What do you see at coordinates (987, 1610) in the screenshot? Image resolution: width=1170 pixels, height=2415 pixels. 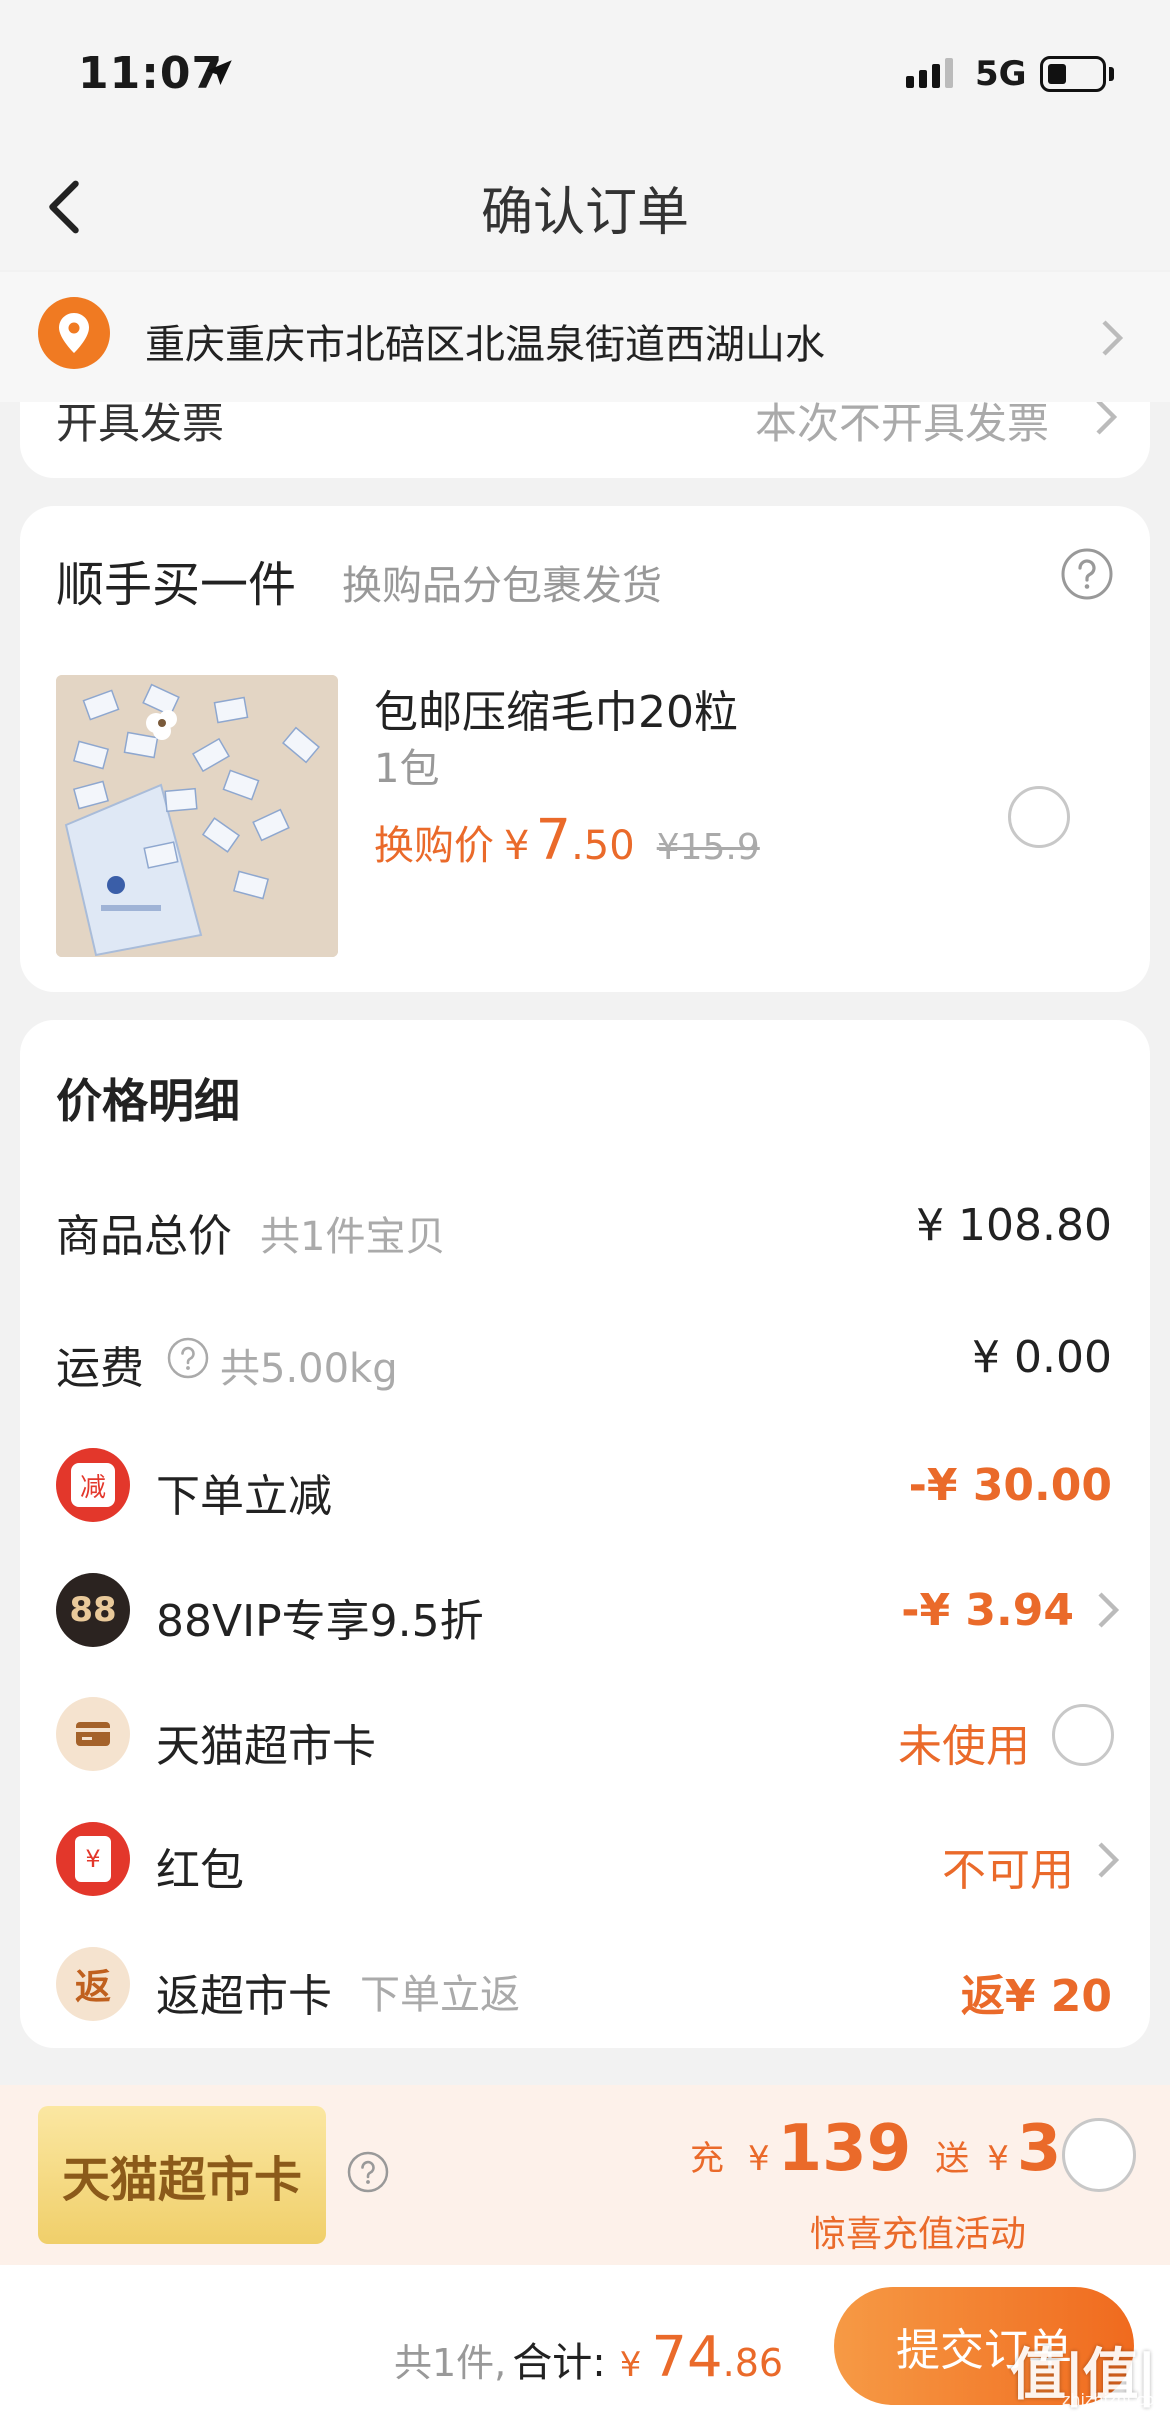 I see `vip-discount-value: -¥ 3.94` at bounding box center [987, 1610].